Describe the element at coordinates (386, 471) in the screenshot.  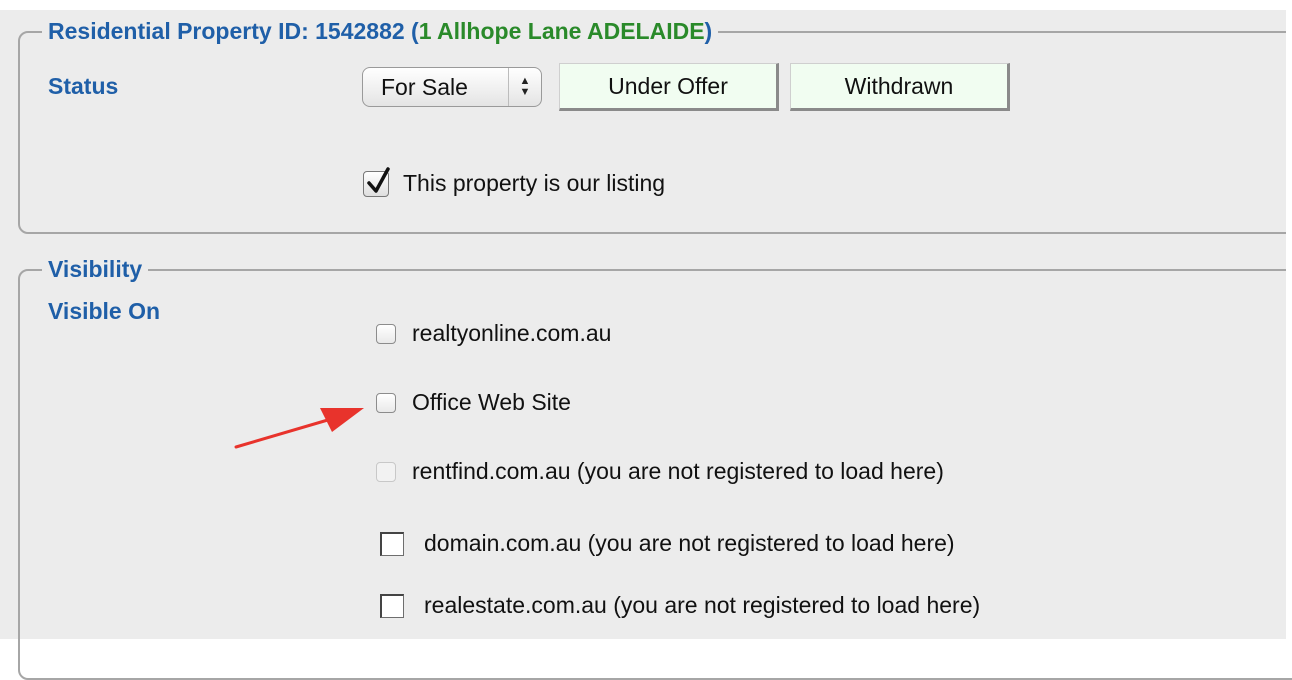
I see `rentfind-checkbox` at that location.